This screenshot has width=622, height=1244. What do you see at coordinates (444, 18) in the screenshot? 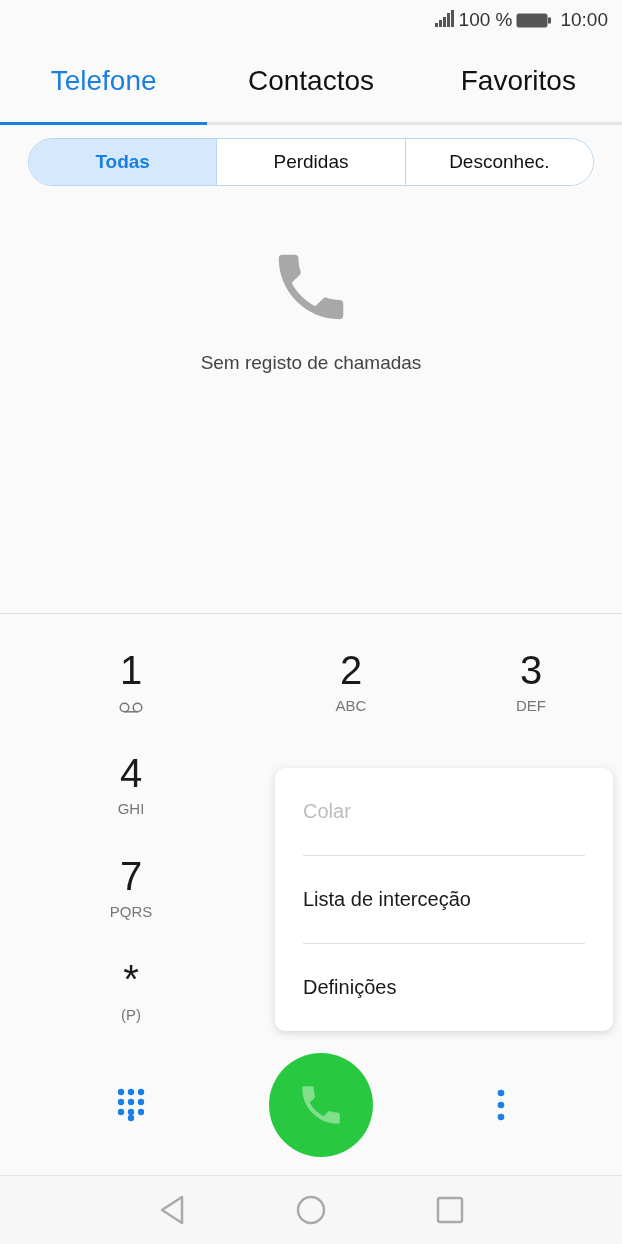
I see `signal-icon` at bounding box center [444, 18].